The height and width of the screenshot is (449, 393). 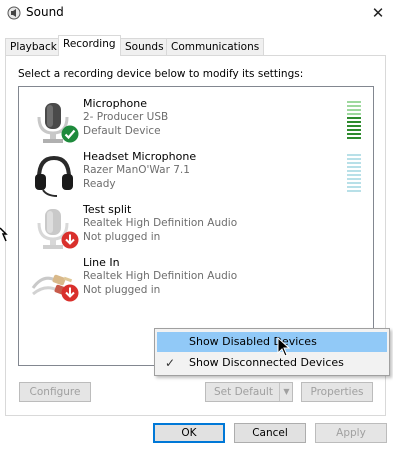 I want to click on device-name: Test split, so click(x=107, y=209).